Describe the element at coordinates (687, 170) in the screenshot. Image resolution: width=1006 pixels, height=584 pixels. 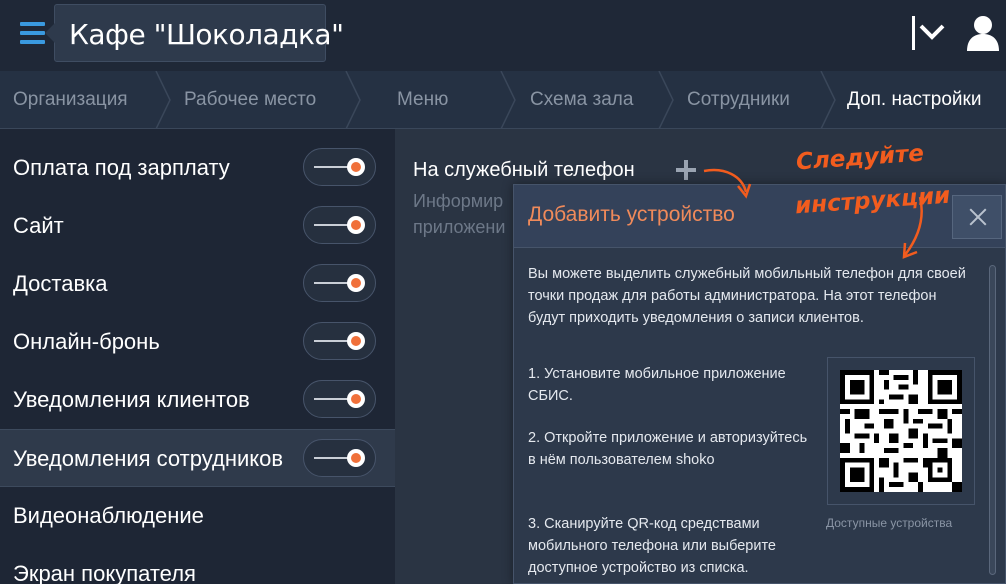
I see `add-icon` at that location.